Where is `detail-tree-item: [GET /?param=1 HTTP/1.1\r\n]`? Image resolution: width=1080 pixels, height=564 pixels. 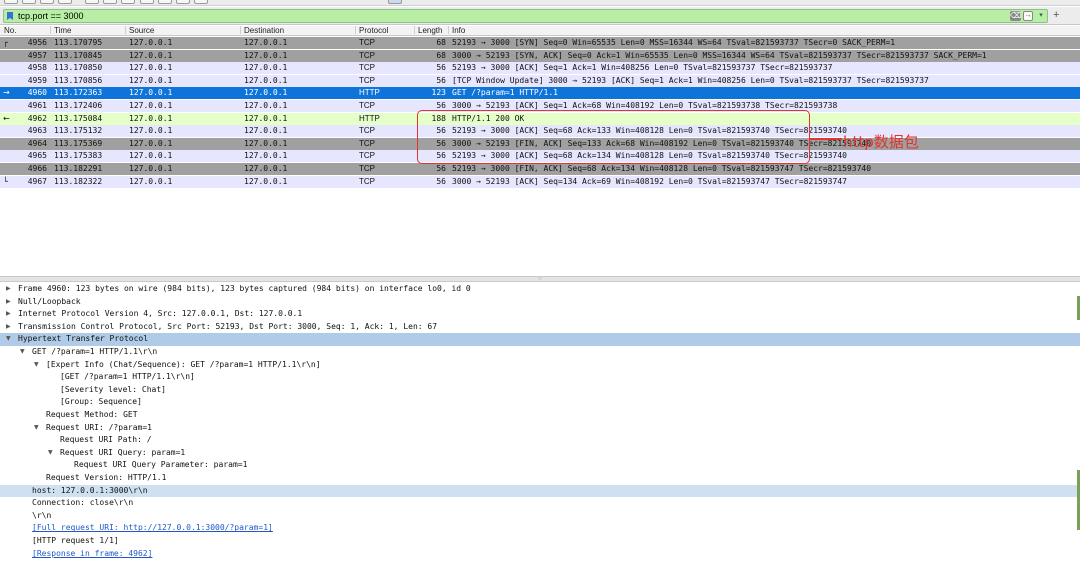
detail-tree-item: [GET /?param=1 HTTP/1.1\r\n] is located at coordinates (540, 377).